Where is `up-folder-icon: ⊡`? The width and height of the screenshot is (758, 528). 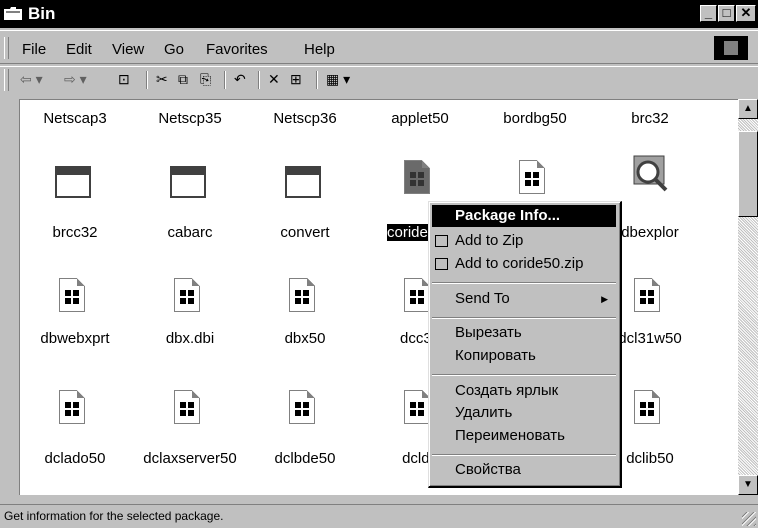
up-folder-icon: ⊡ is located at coordinates (124, 79).